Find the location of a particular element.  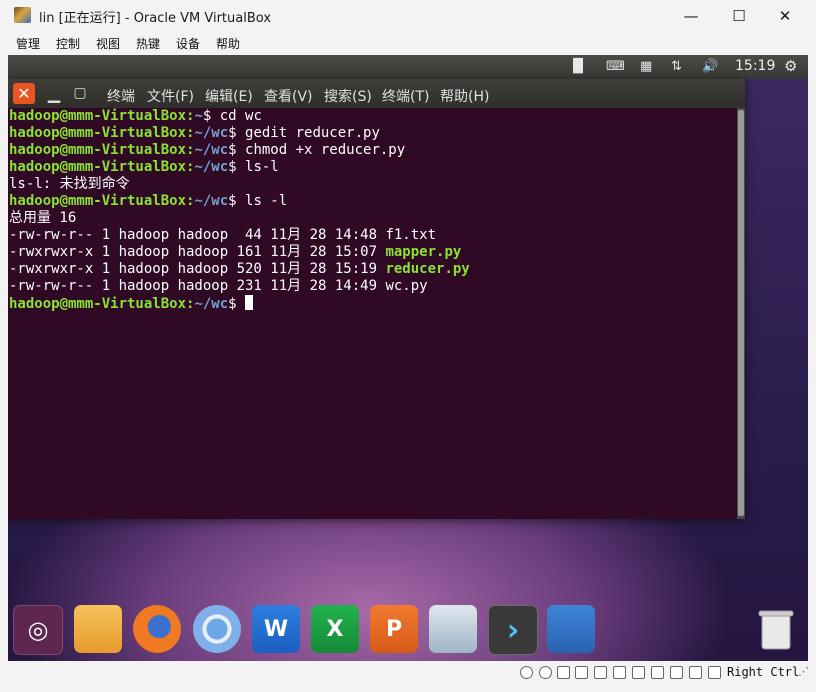

cpu-icon is located at coordinates (676, 672).